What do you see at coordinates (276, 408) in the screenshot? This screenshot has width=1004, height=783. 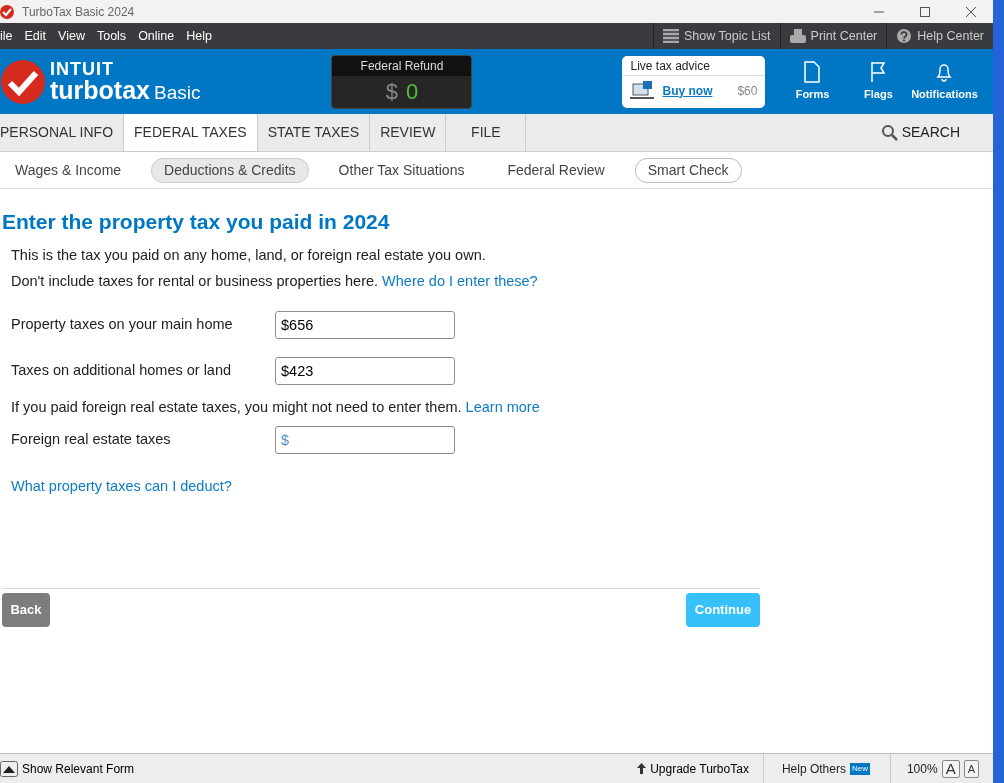 I see `foreign-note: If you paid foreign real estate taxes, you might not need to enter them. Learn more` at bounding box center [276, 408].